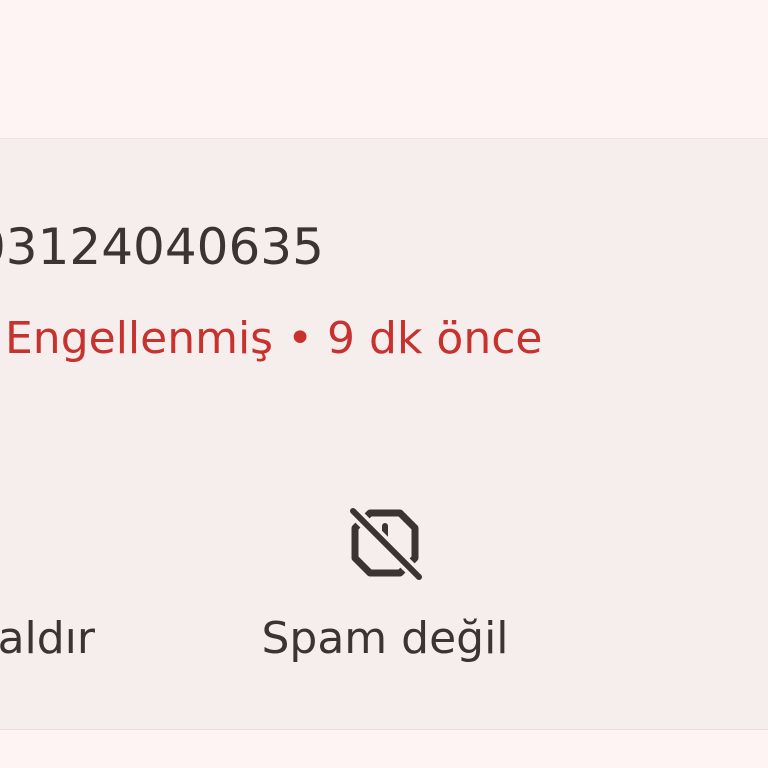 Image resolution: width=768 pixels, height=768 pixels. Describe the element at coordinates (47, 638) in the screenshot. I see `remove-action-label: aldır` at that location.